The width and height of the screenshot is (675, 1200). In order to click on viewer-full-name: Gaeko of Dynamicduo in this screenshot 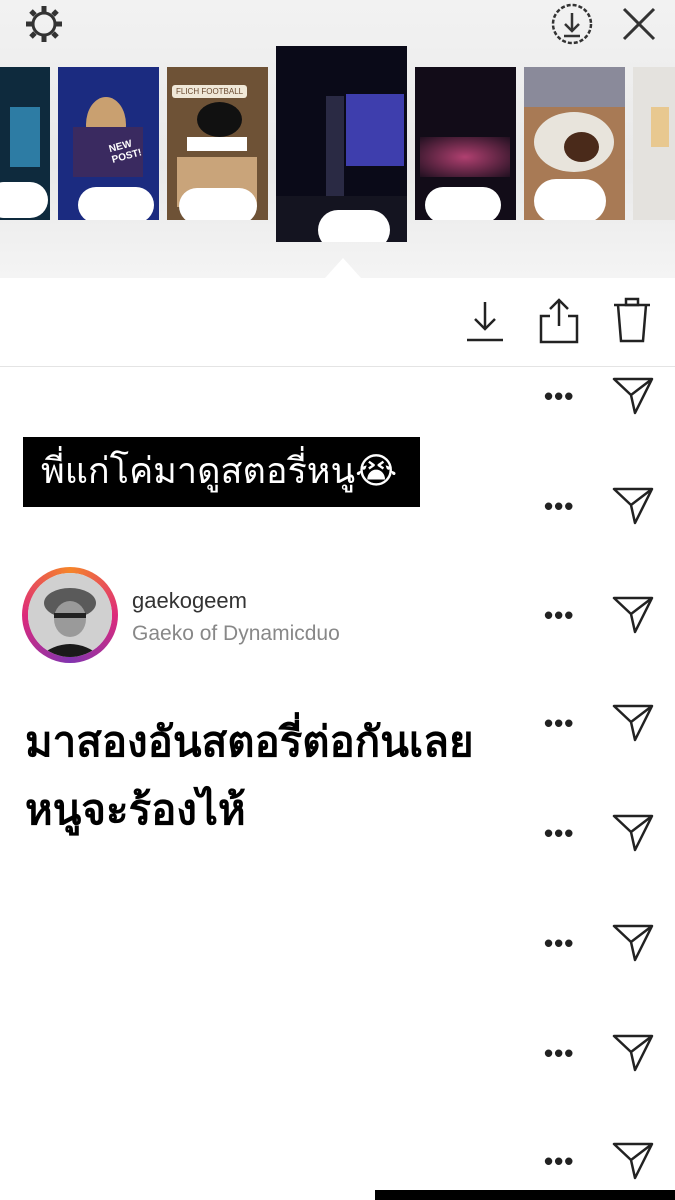, I will do `click(236, 633)`.